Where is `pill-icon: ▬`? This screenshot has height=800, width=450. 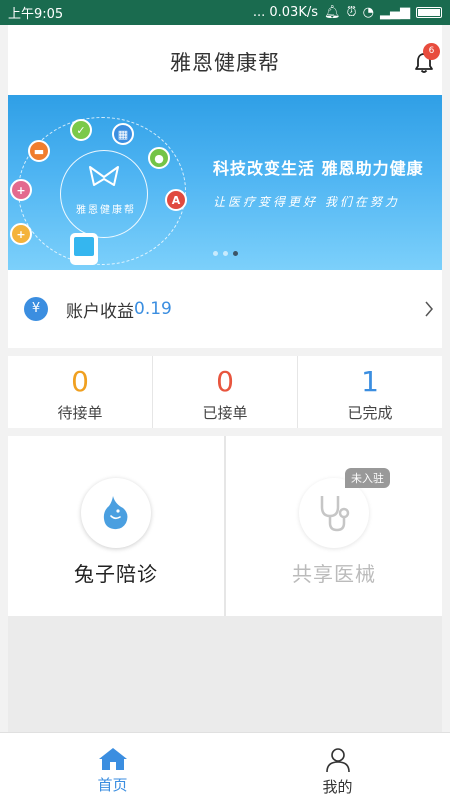
pill-icon: ▬ is located at coordinates (39, 151).